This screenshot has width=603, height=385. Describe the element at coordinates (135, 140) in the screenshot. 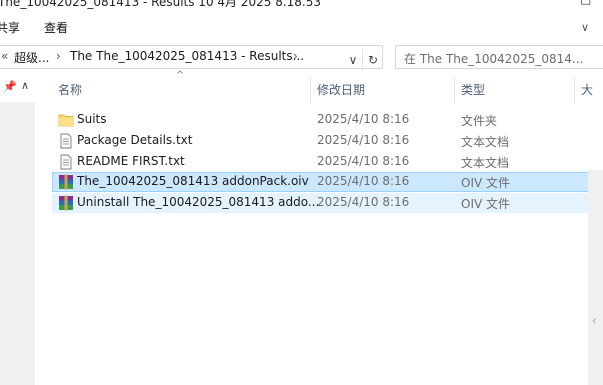

I see `file-name: Package Details.txt` at that location.